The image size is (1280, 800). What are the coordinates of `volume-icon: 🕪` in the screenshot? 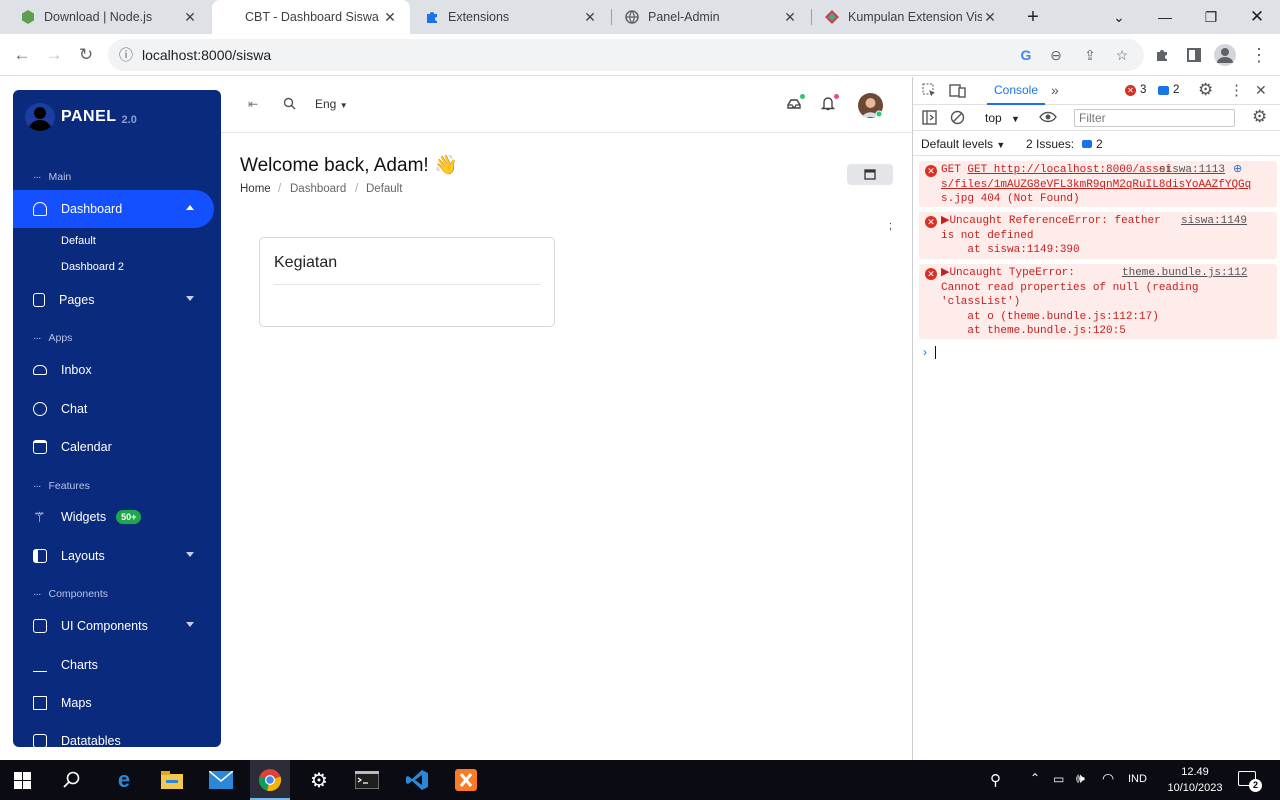 It's located at (1080, 778).